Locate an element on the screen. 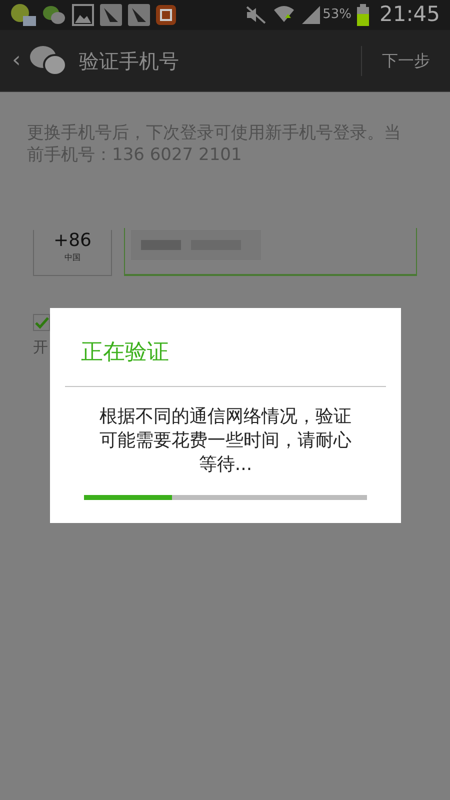  clock: 21:45 is located at coordinates (409, 14).